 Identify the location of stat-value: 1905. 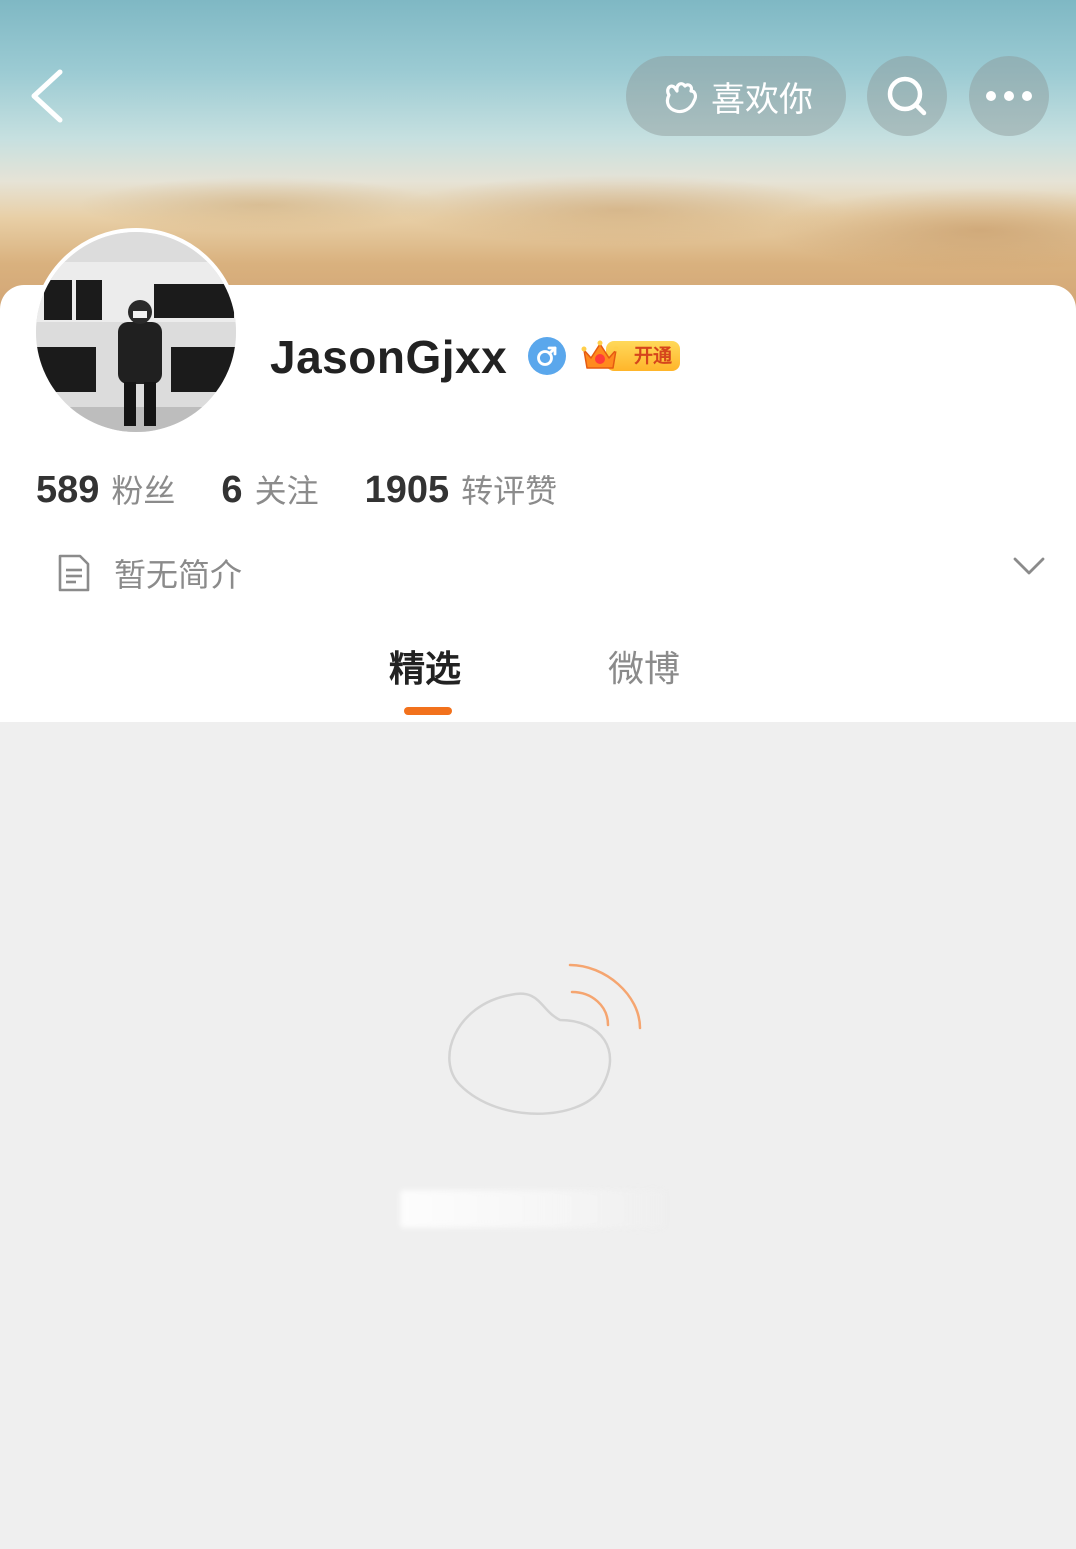
(407, 490).